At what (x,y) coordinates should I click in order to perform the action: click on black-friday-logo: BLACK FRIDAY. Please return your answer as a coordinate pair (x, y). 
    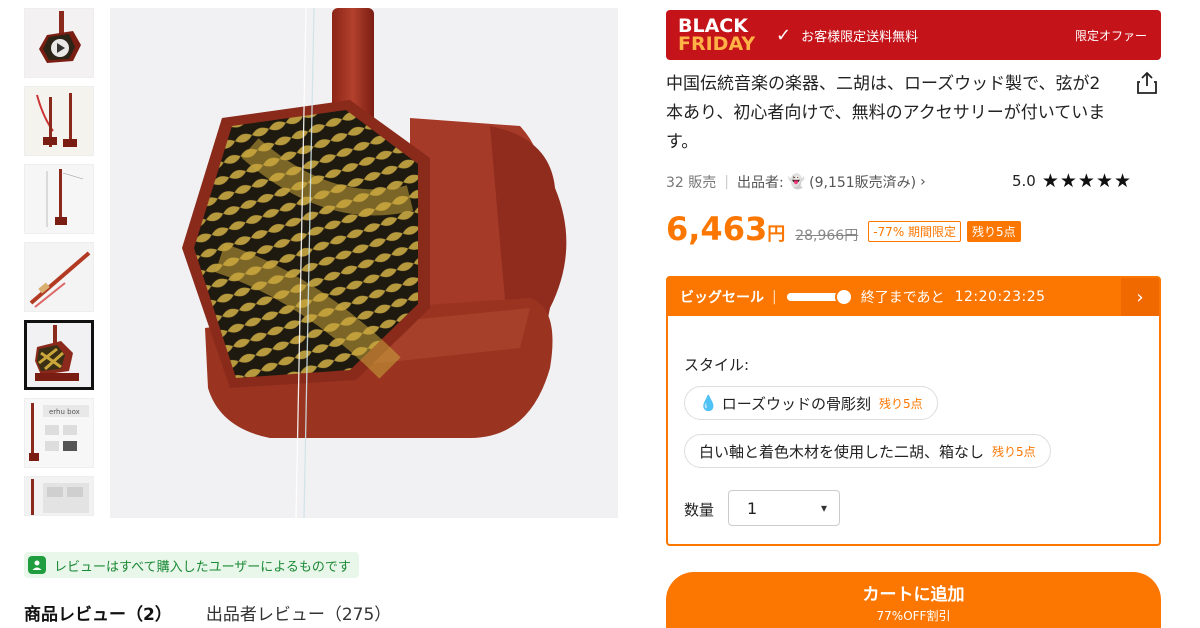
    Looking at the image, I should click on (716, 36).